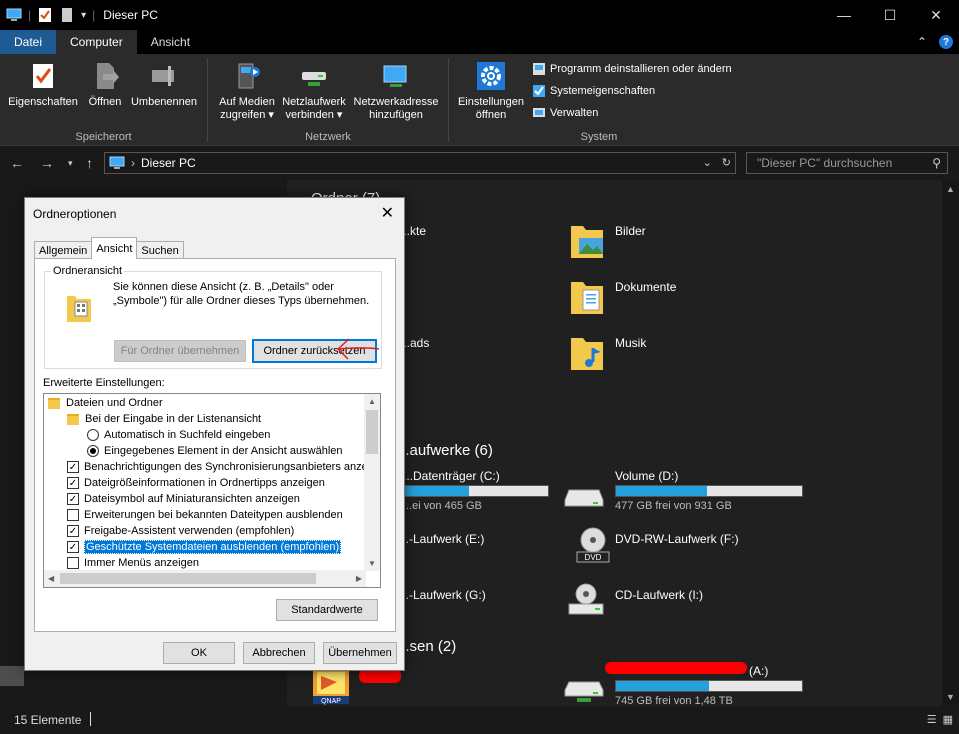 The width and height of the screenshot is (959, 734). What do you see at coordinates (707, 162) in the screenshot?
I see `address-dropdown-icon: ⌄` at bounding box center [707, 162].